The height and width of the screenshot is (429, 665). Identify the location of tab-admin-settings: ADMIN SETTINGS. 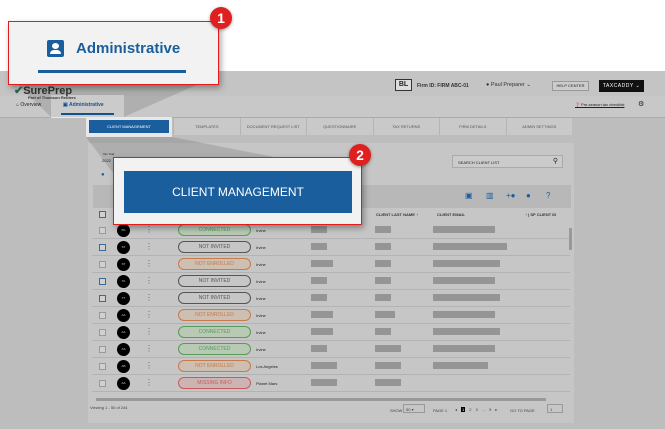
(539, 126).